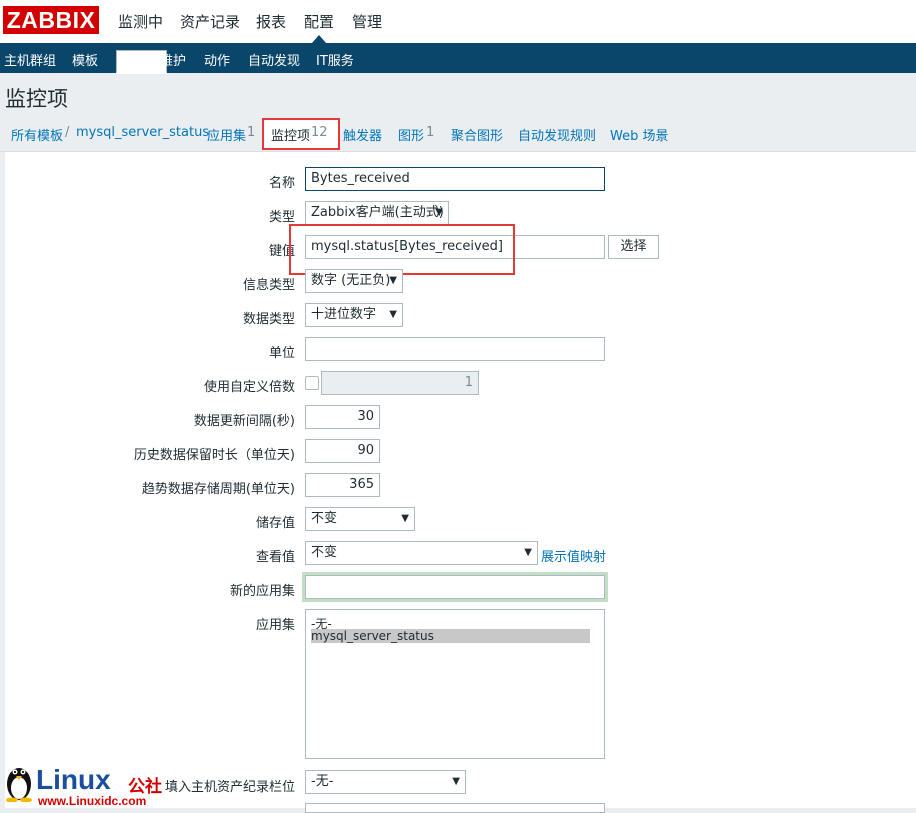  I want to click on watermark-url: www.Linuxidc.com, so click(92, 801).